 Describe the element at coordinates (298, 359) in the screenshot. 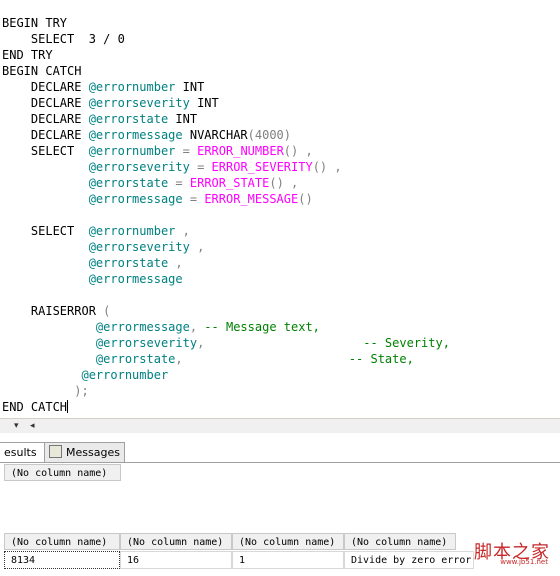

I see `code-token: -- State,` at that location.